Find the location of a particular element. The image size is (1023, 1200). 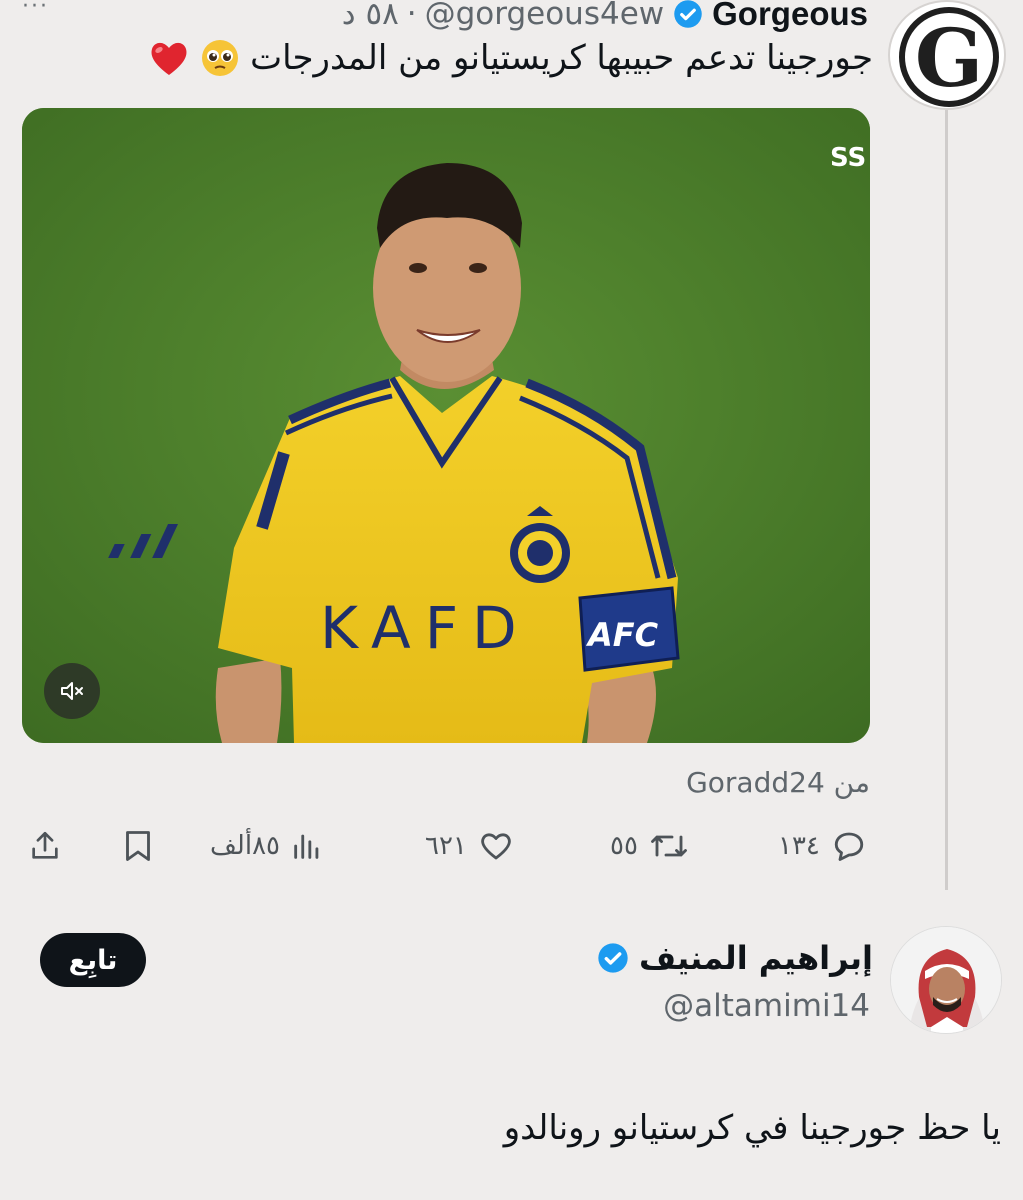

bookmark-icon is located at coordinates (138, 846).